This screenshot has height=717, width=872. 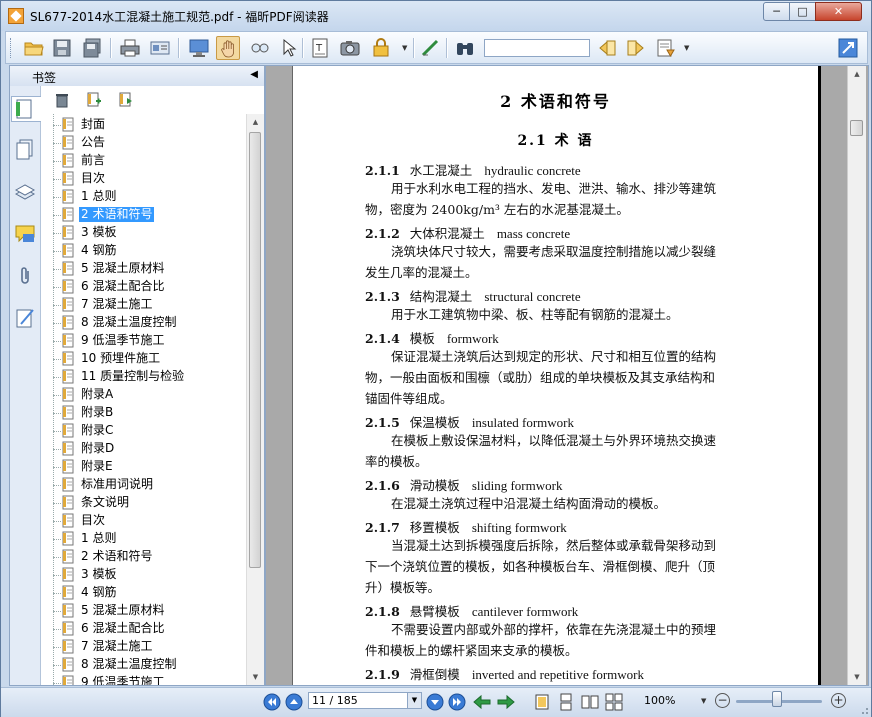 I want to click on document-scrollbar: ▲ ▼, so click(x=856, y=375).